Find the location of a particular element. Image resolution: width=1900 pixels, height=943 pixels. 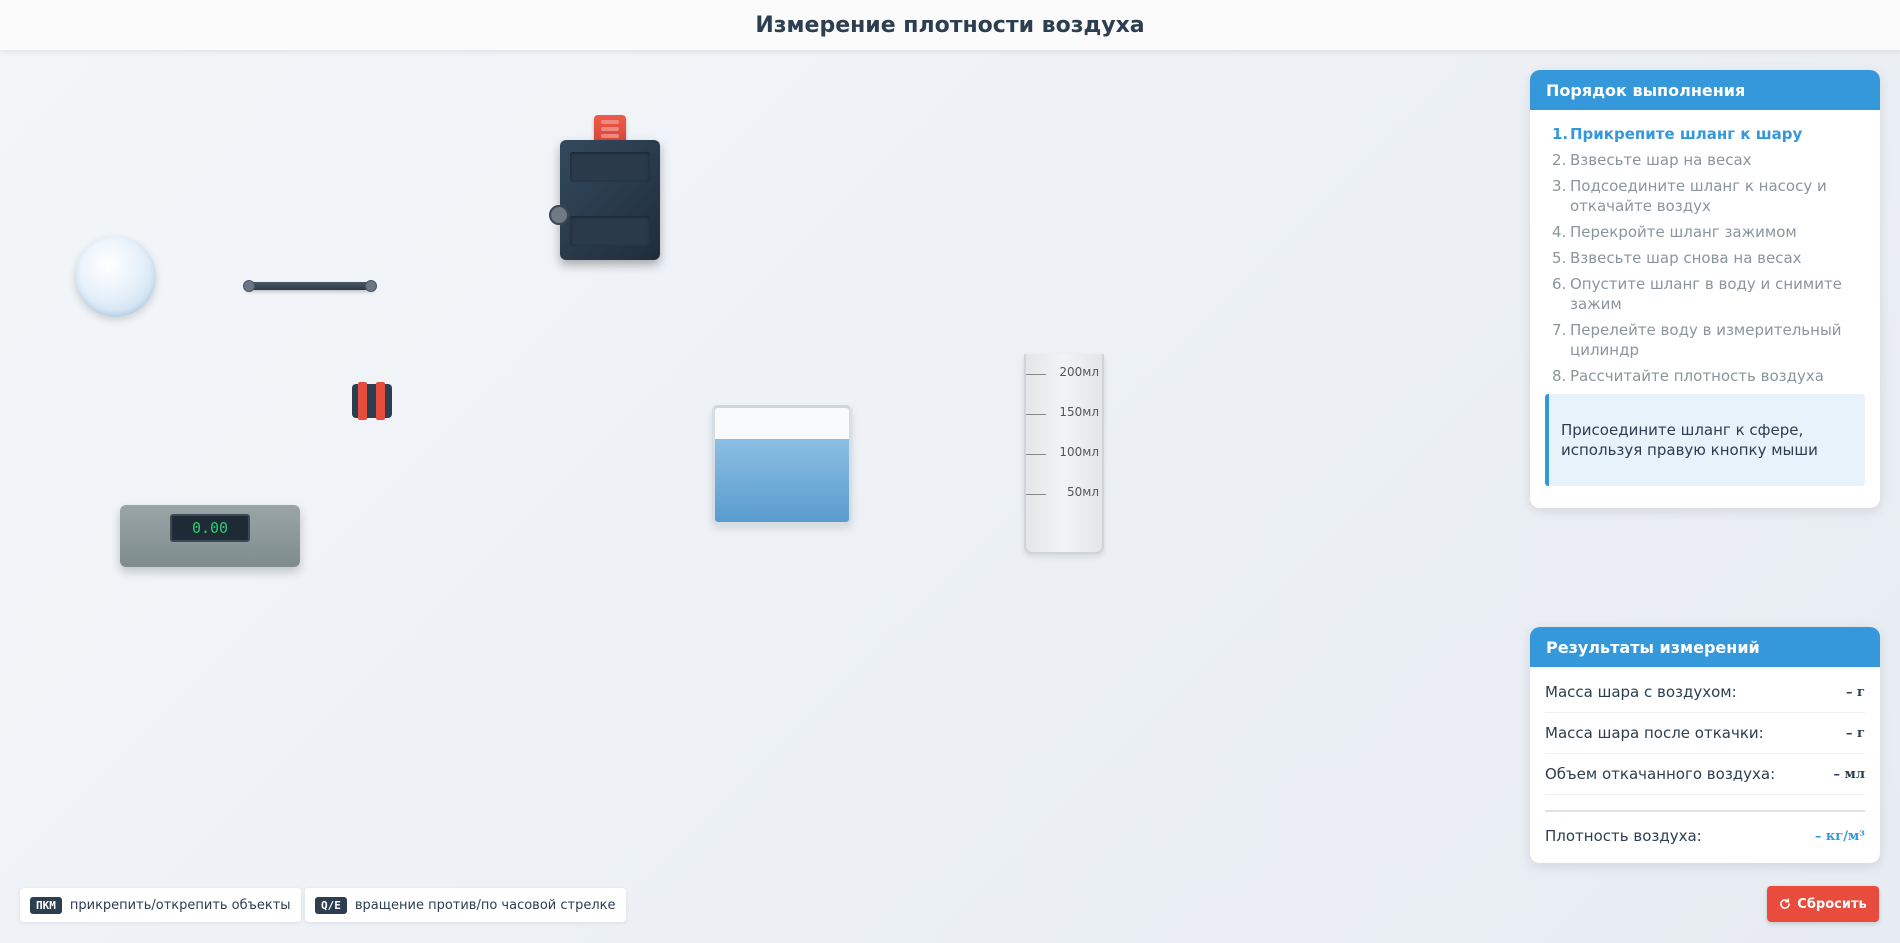

result-label: Масса шара после откачки: is located at coordinates (1654, 733).